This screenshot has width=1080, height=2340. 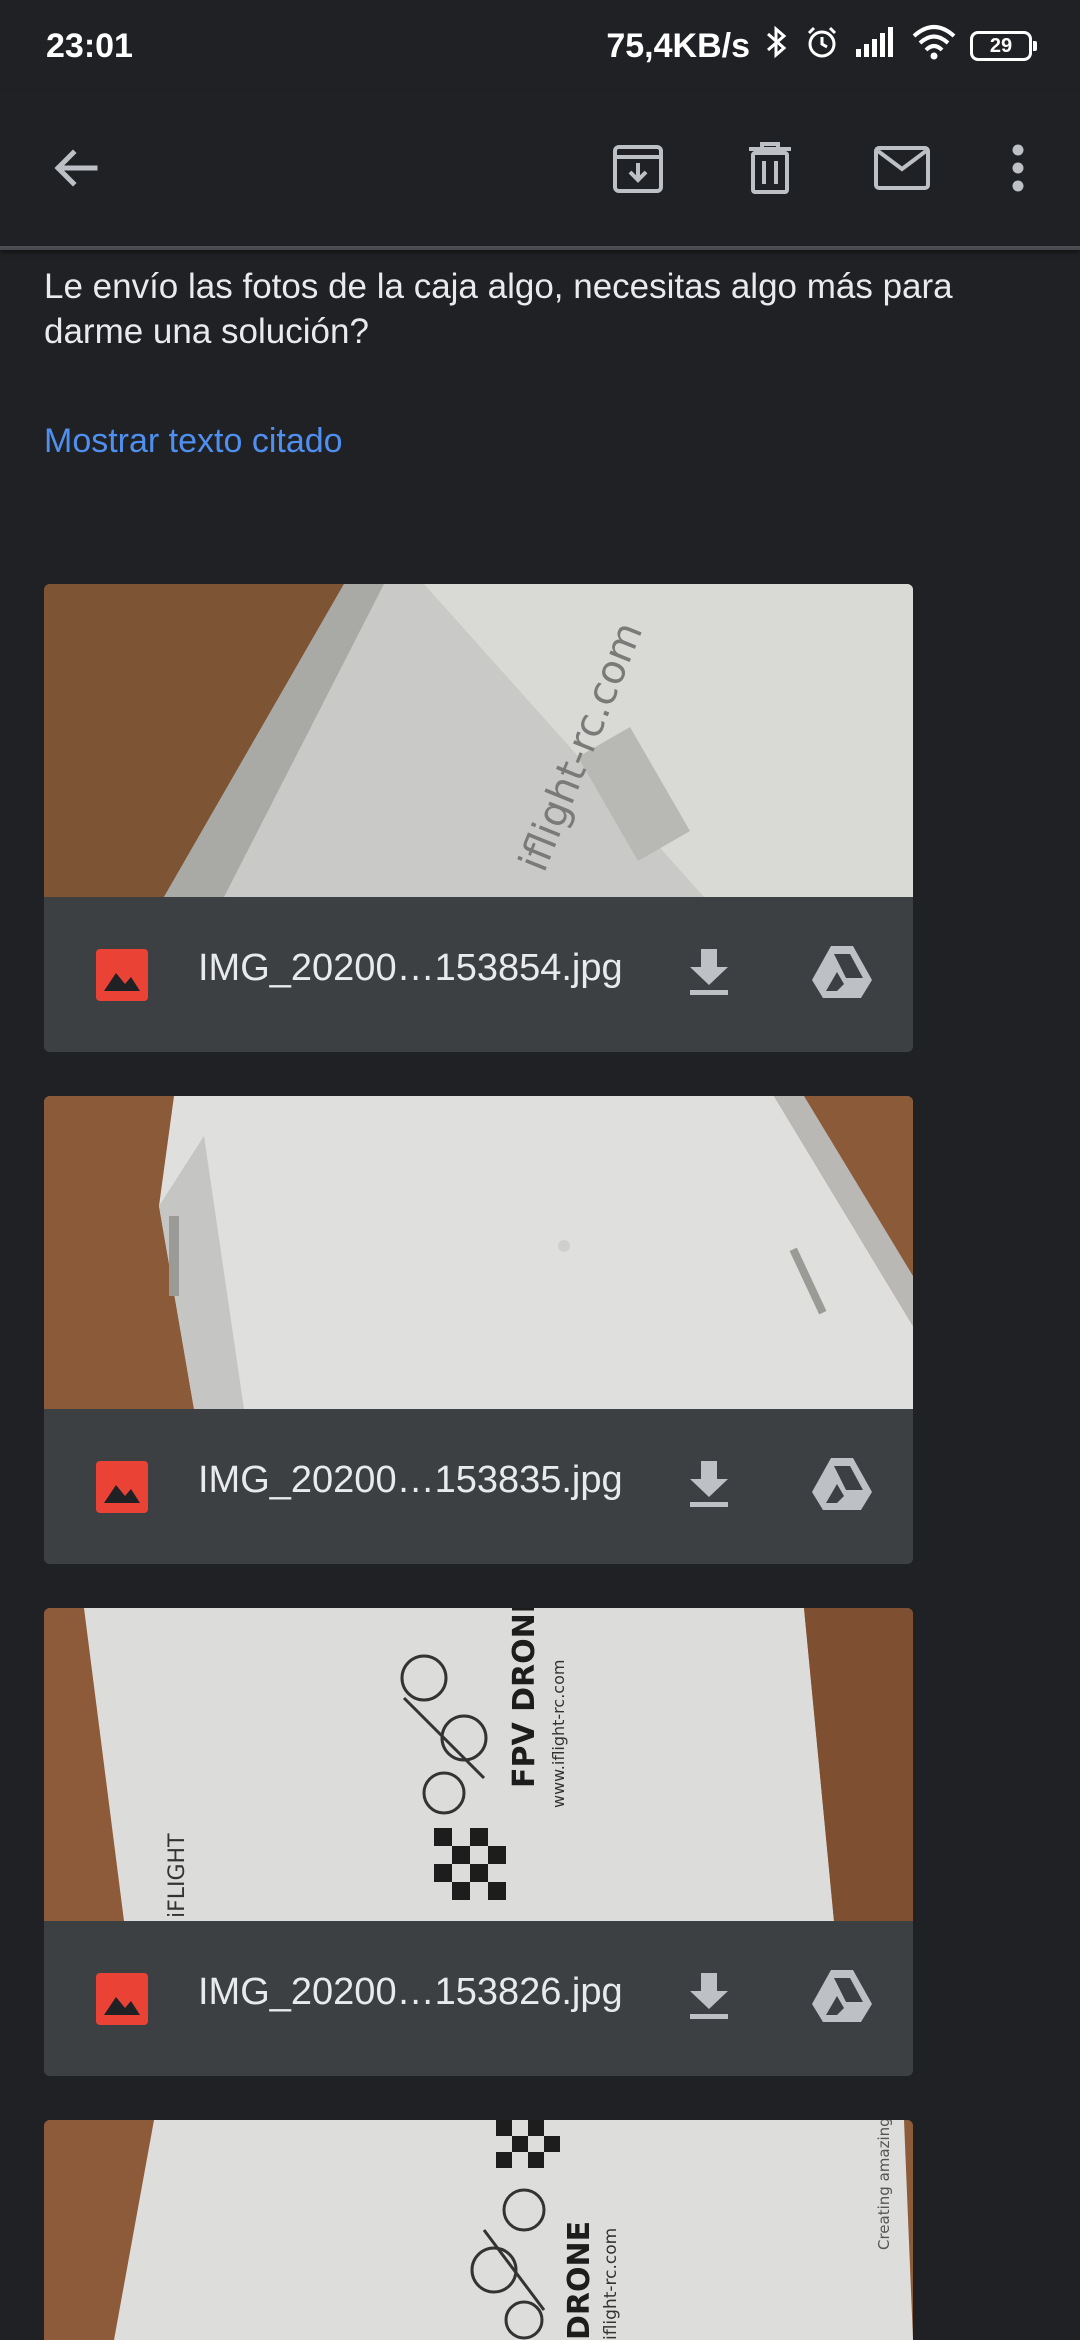 What do you see at coordinates (177, 1875) in the screenshot?
I see `box-logo-text: iFLIGHT` at bounding box center [177, 1875].